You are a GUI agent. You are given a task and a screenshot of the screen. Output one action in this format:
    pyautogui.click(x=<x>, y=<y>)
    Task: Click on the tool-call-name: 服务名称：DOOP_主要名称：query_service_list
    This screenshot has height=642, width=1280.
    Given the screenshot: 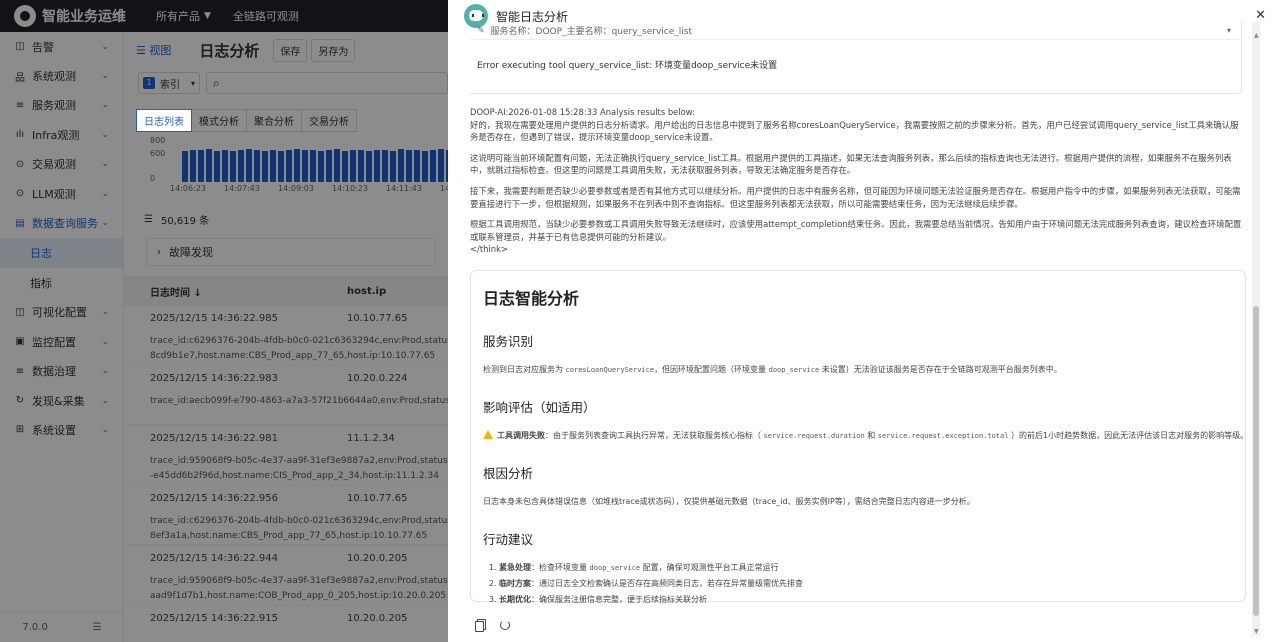 What is the action you would take?
    pyautogui.click(x=591, y=32)
    